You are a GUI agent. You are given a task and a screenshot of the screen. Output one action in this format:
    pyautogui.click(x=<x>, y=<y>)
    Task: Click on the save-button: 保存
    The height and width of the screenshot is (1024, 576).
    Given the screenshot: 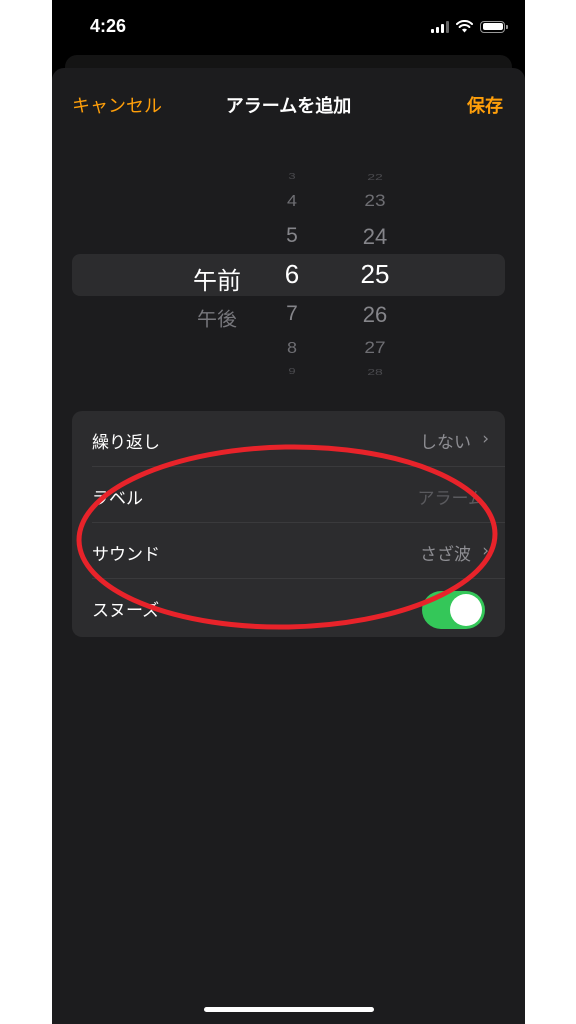 What is the action you would take?
    pyautogui.click(x=485, y=105)
    